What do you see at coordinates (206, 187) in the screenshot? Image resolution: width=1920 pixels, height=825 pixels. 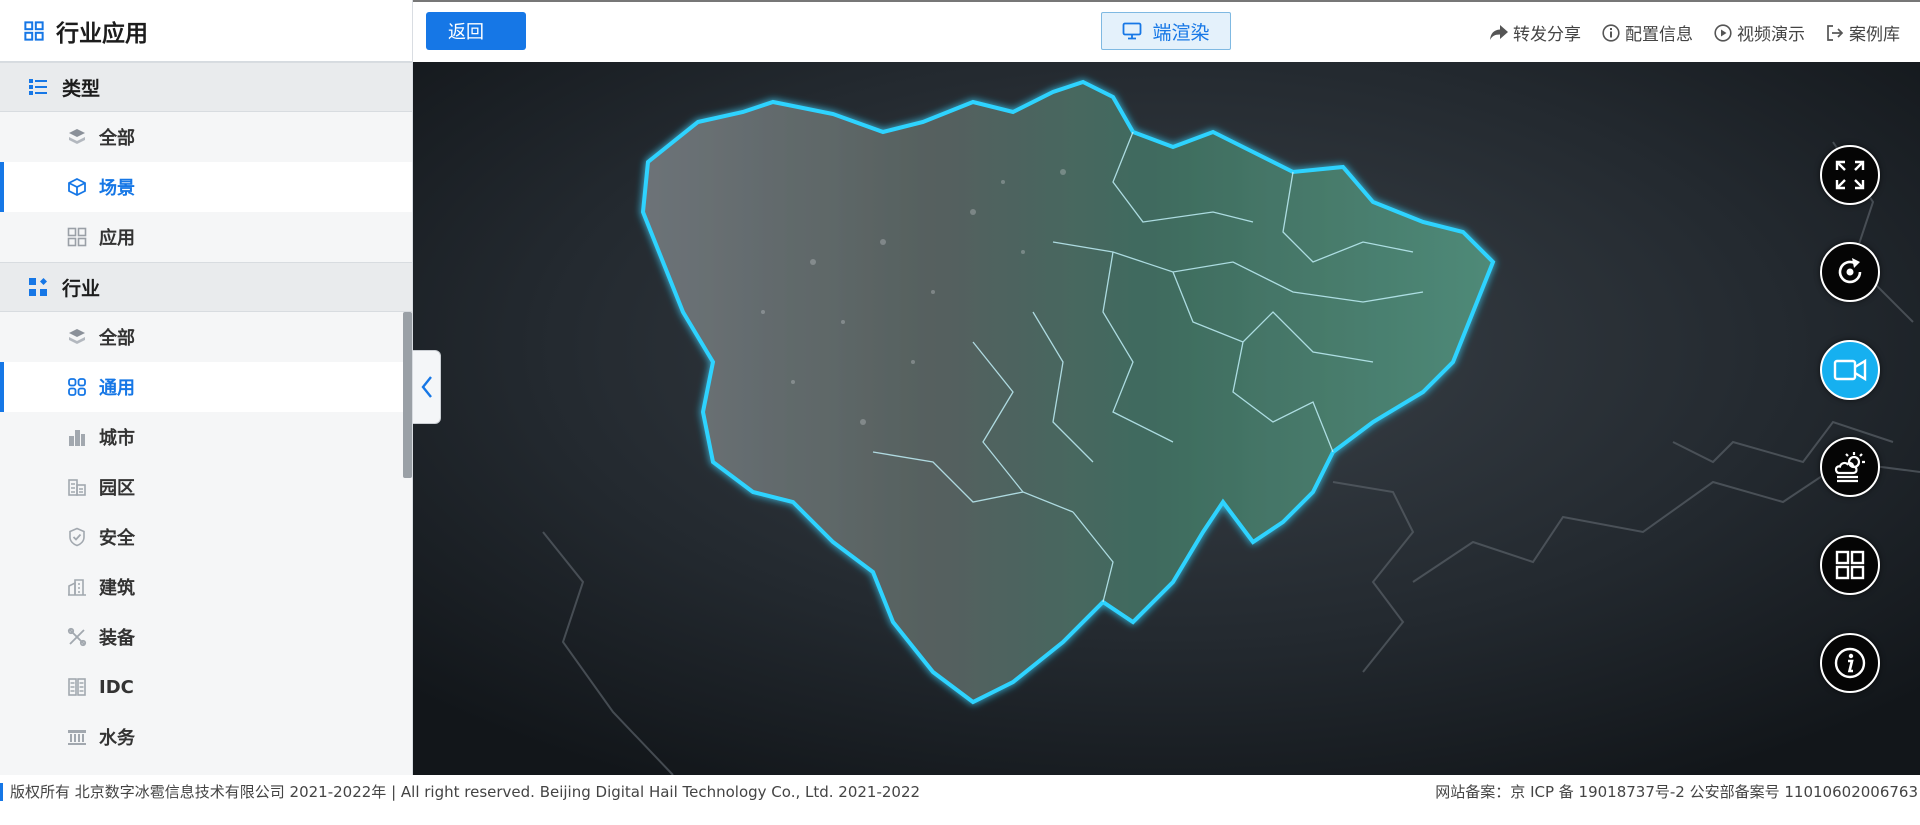 I see `sidebar-item-scene: 场景` at bounding box center [206, 187].